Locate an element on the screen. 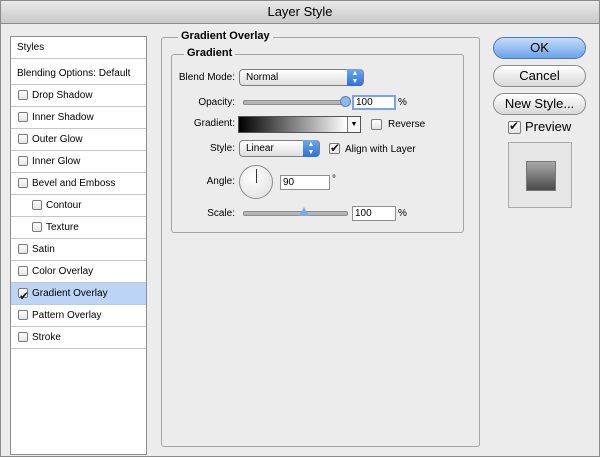 The height and width of the screenshot is (457, 600). inner-glow-checkbox is located at coordinates (23, 161).